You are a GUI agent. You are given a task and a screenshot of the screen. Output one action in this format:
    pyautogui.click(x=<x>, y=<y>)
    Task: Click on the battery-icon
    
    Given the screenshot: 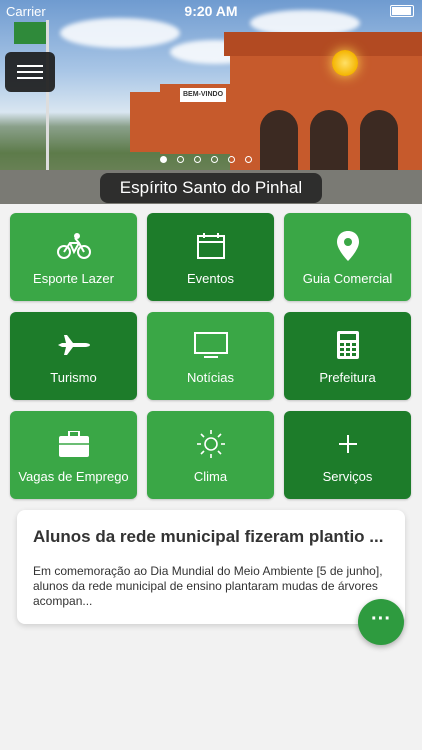 What is the action you would take?
    pyautogui.click(x=402, y=11)
    